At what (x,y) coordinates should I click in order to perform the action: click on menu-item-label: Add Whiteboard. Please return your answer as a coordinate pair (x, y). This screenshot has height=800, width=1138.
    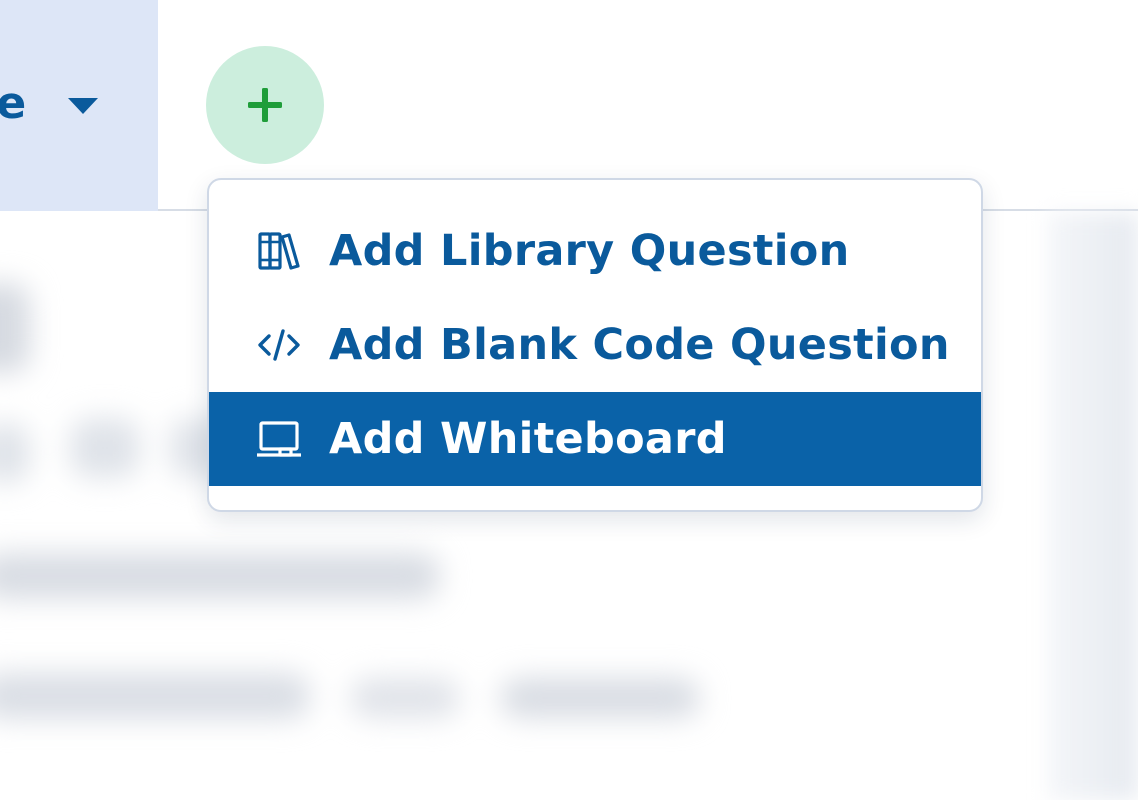
    Looking at the image, I should click on (528, 439).